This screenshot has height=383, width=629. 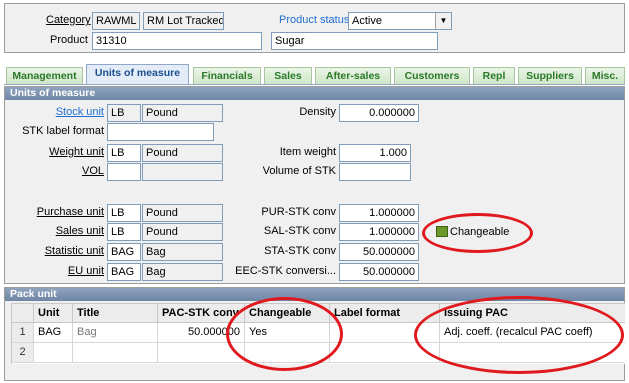 I want to click on purchase-unit-desc-field: Pound, so click(x=182, y=213).